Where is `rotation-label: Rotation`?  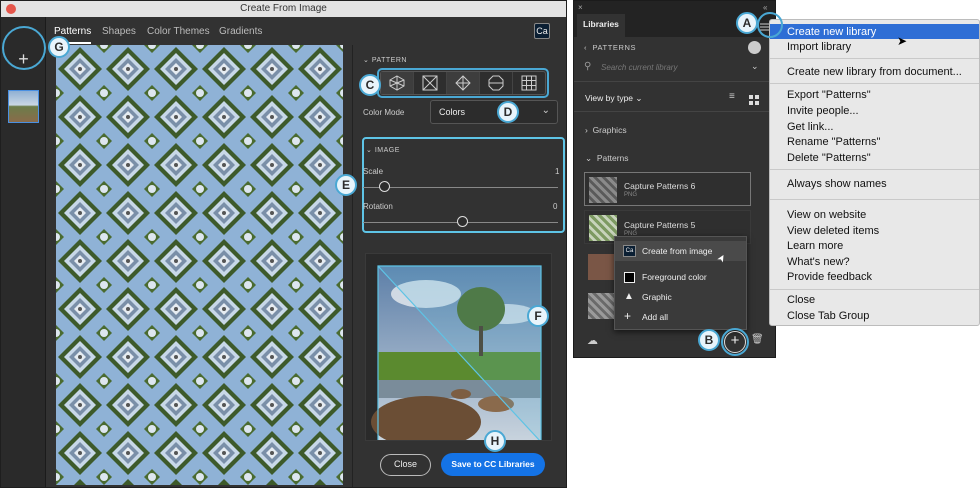
rotation-label: Rotation is located at coordinates (378, 206).